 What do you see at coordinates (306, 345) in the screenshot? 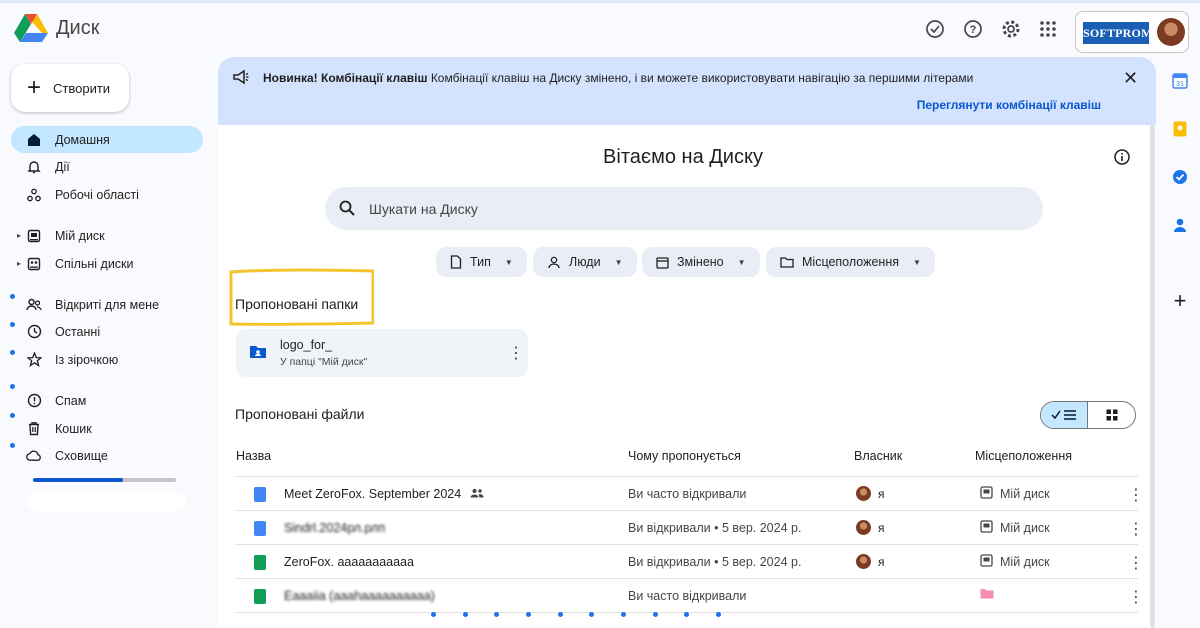
I see `folder-name: logo_for_` at bounding box center [306, 345].